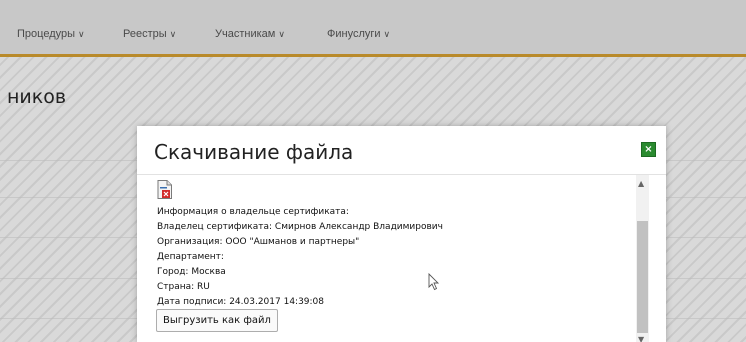 The width and height of the screenshot is (746, 342). I want to click on nav-item-label: Финуслуги, so click(354, 34).